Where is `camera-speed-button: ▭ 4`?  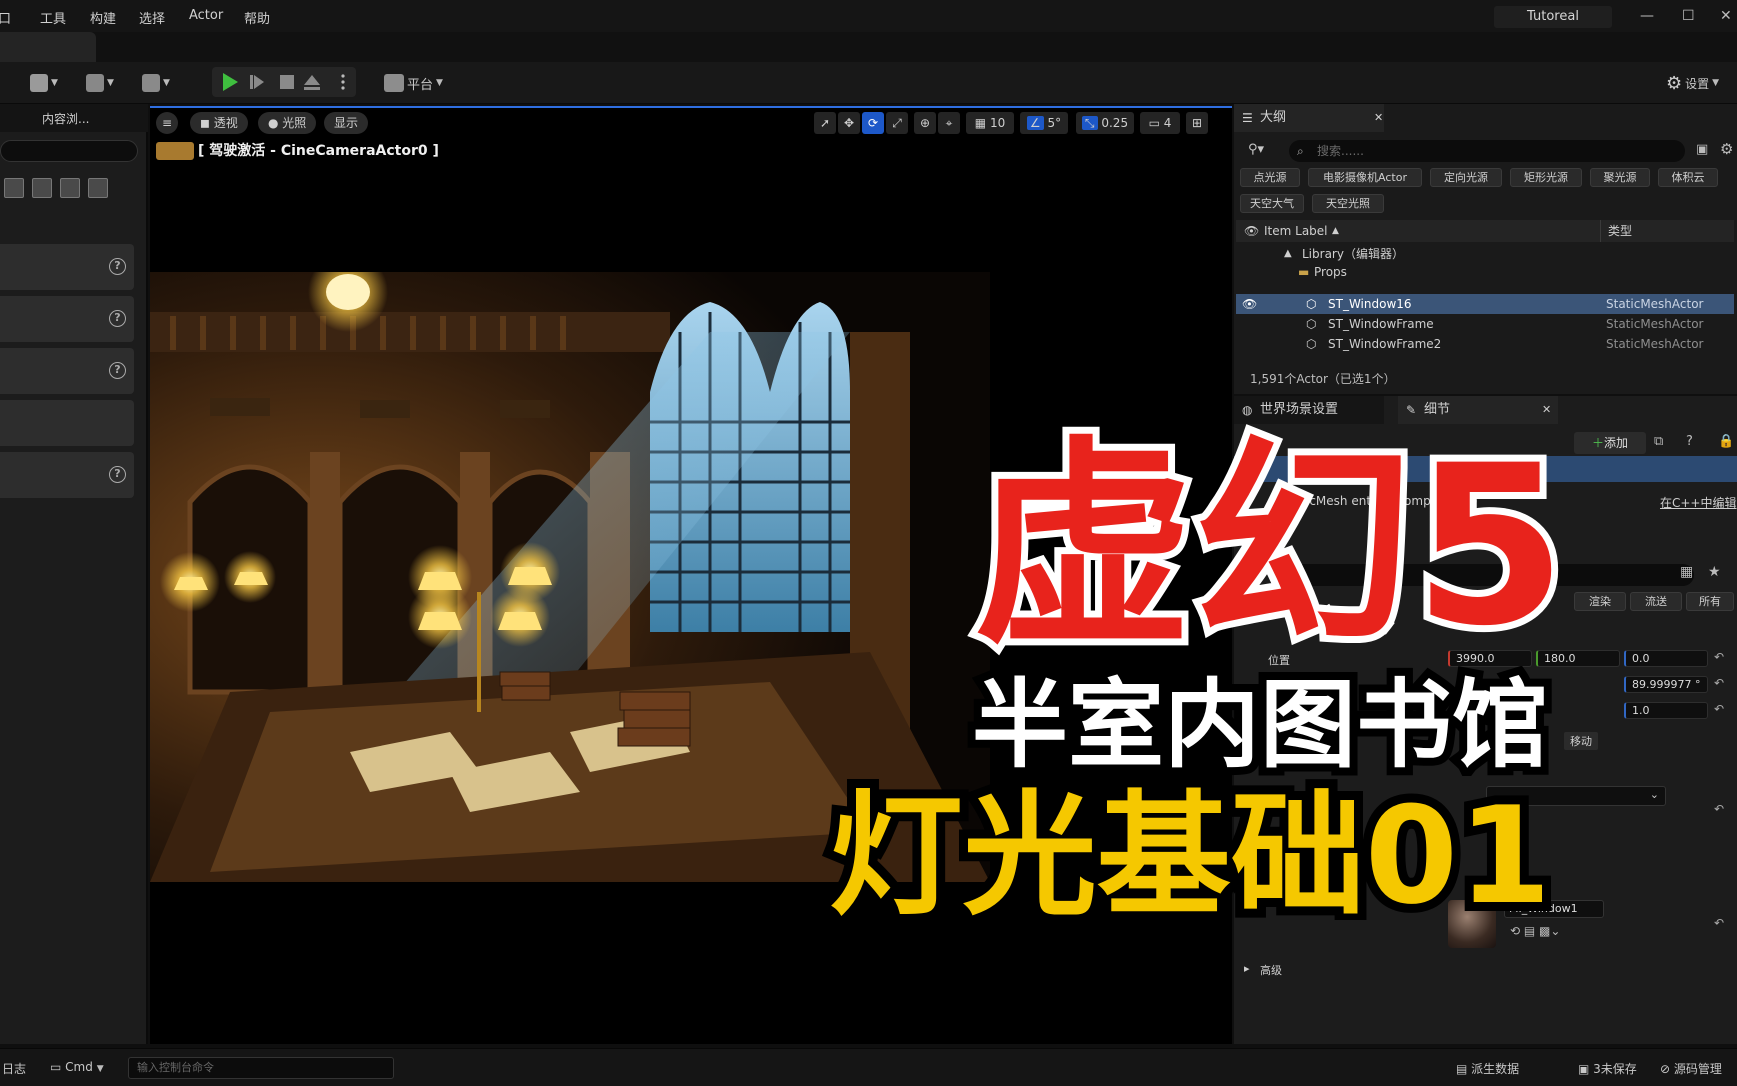
camera-speed-button: ▭ 4 is located at coordinates (1160, 123).